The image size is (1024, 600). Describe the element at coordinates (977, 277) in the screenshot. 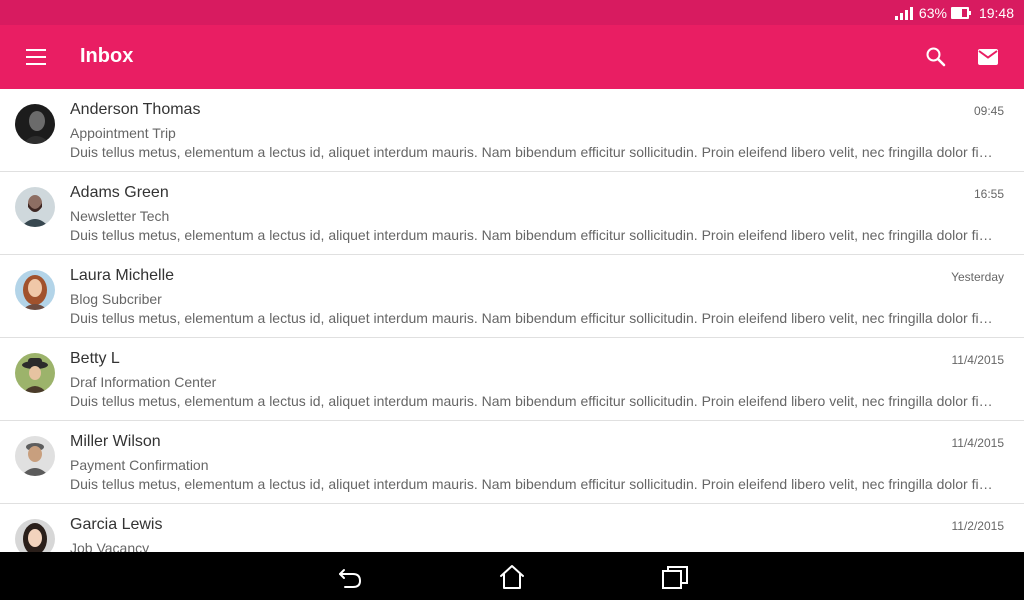

I see `message-time: Yesterday` at that location.